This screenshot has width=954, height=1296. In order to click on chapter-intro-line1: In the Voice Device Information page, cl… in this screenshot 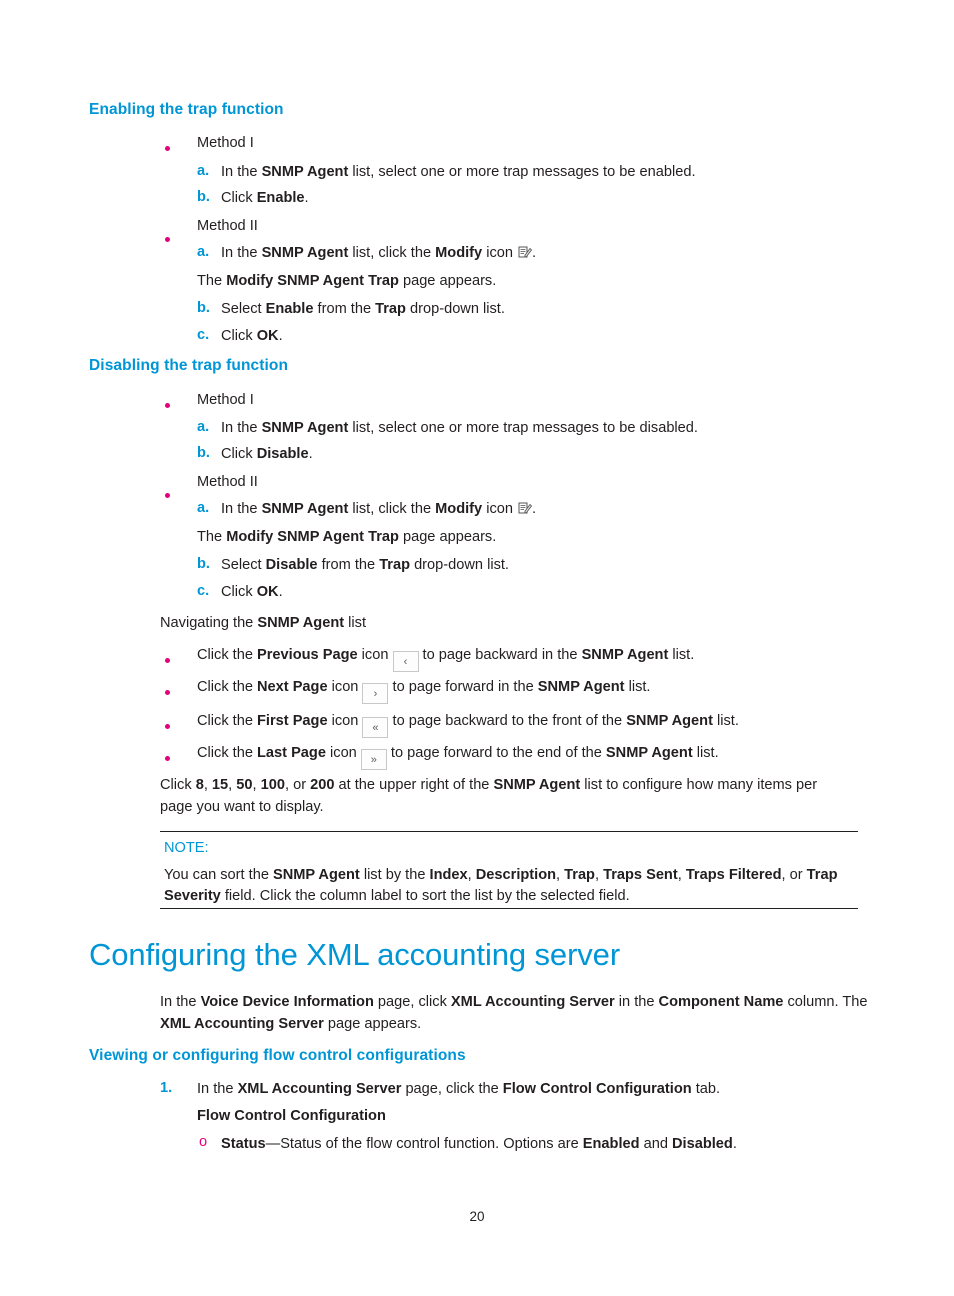, I will do `click(530, 1003)`.